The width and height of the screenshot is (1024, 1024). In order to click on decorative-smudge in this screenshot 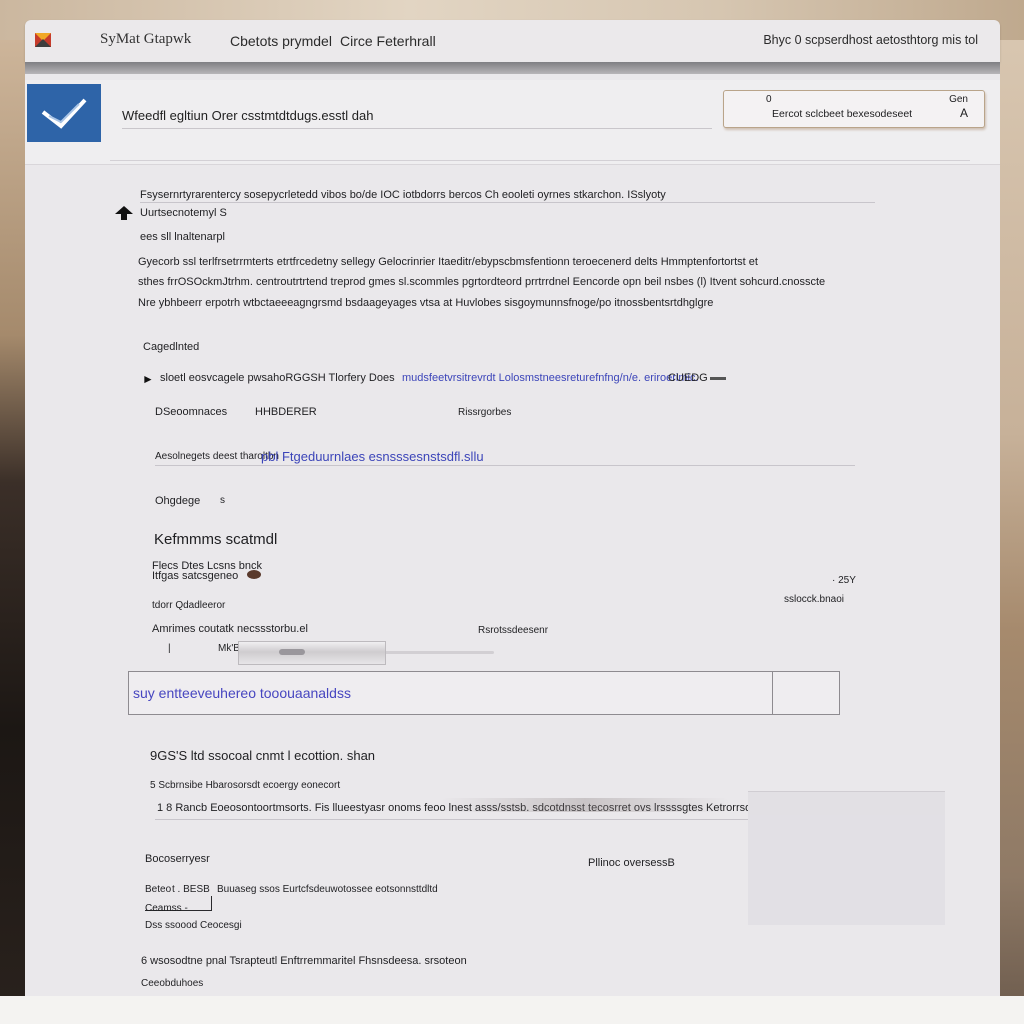, I will do `click(585, 805)`.